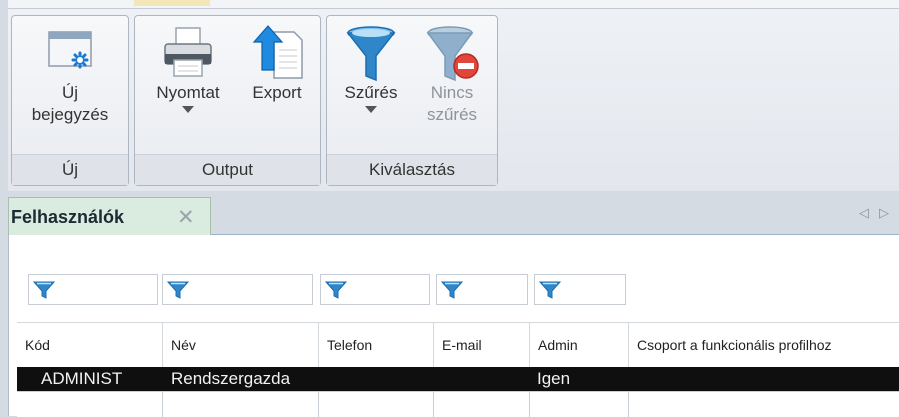  What do you see at coordinates (70, 169) in the screenshot?
I see `ribbon-group-title-uj: Új` at bounding box center [70, 169].